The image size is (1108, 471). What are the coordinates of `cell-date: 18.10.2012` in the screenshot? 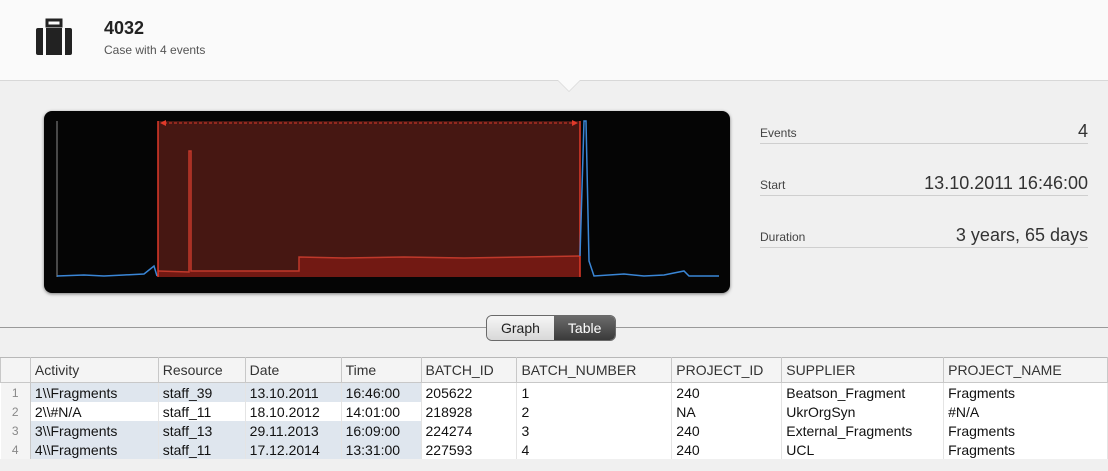 It's located at (293, 411).